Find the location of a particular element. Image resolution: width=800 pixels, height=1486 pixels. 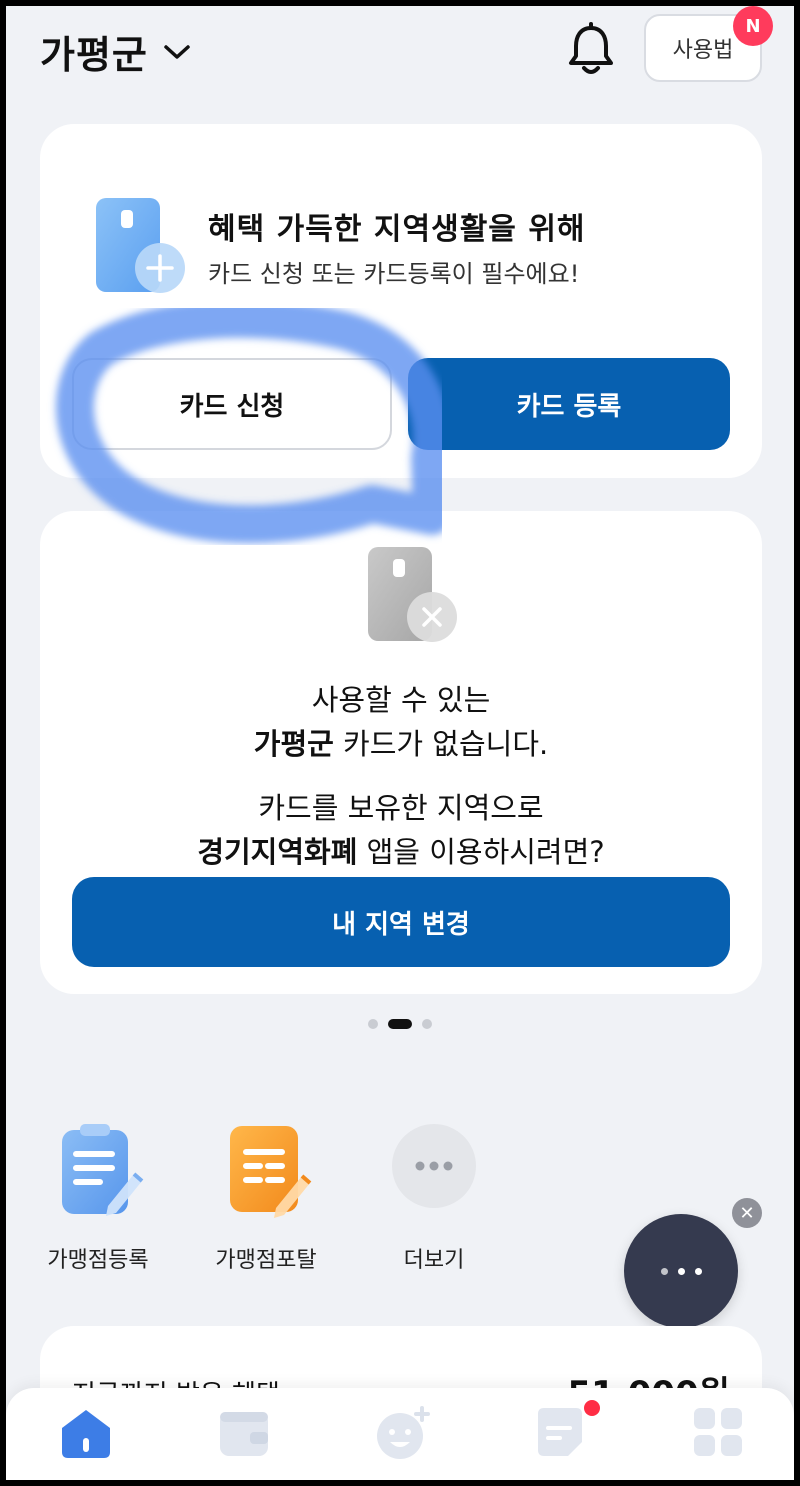

howto-label: 사용법 is located at coordinates (703, 50).